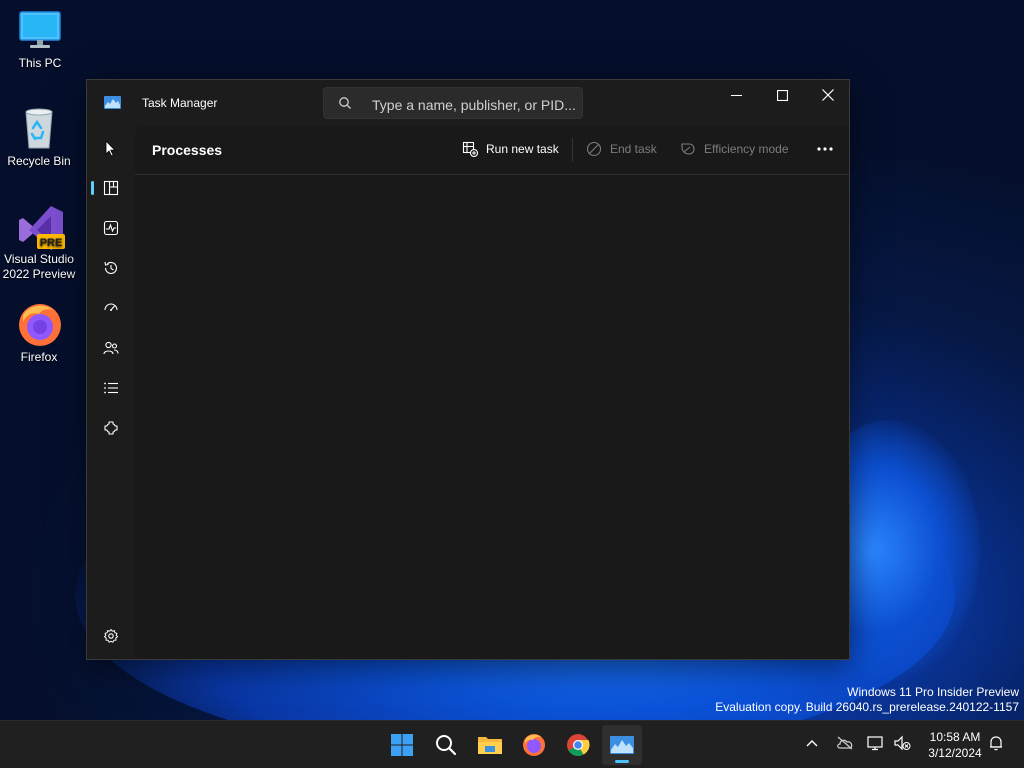 This screenshot has height=768, width=1024. I want to click on nav-details, so click(111, 388).